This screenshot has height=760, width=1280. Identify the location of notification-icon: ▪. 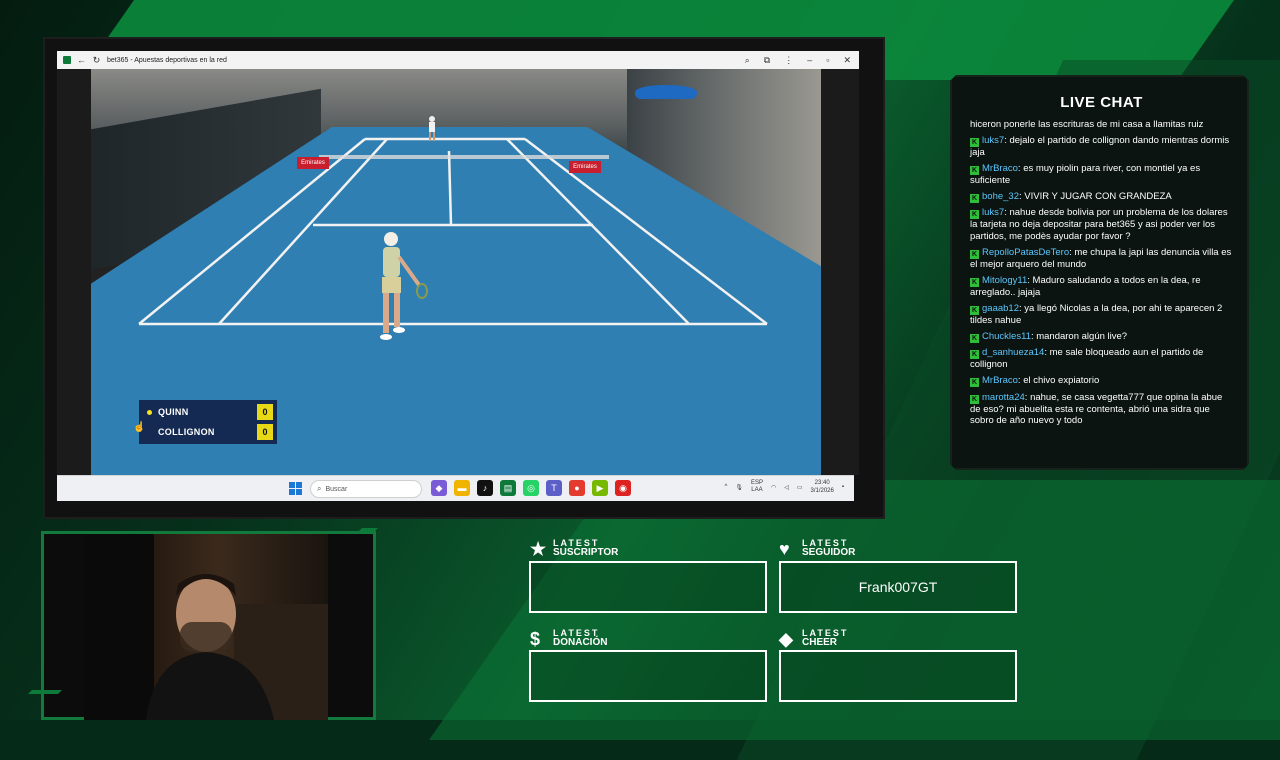
(843, 487).